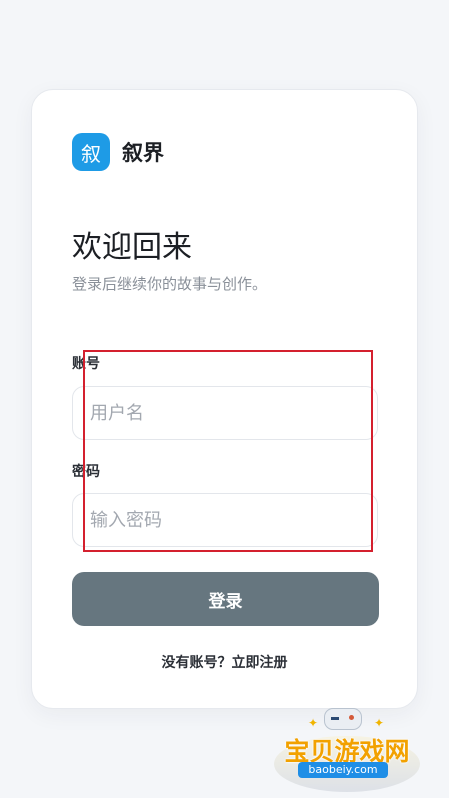 This screenshot has height=798, width=449. What do you see at coordinates (143, 153) in the screenshot?
I see `app-name: 叙界` at bounding box center [143, 153].